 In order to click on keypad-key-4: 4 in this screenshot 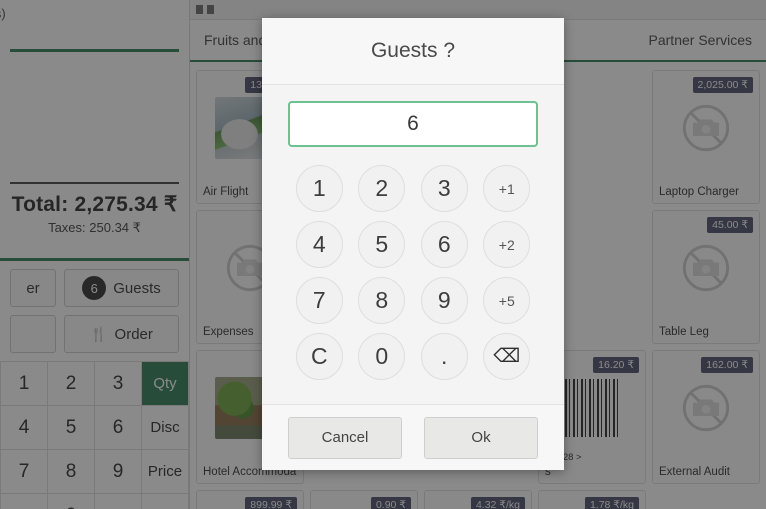, I will do `click(319, 244)`.